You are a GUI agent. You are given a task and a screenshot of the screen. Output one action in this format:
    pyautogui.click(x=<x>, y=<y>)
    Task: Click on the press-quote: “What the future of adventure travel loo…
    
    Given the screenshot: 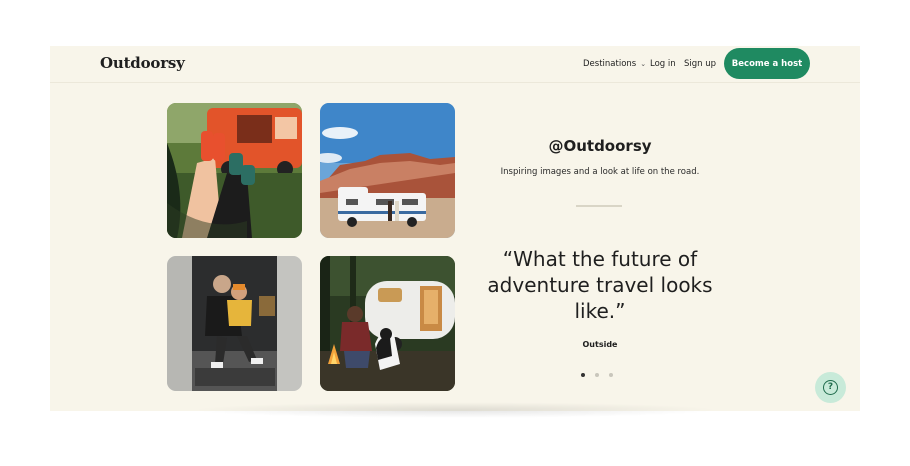 What is the action you would take?
    pyautogui.click(x=600, y=285)
    